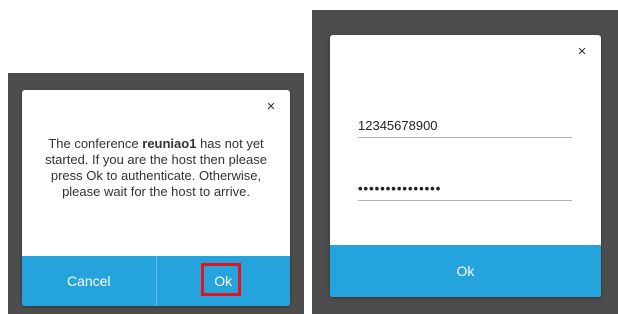 The height and width of the screenshot is (314, 618). What do you see at coordinates (465, 126) in the screenshot?
I see `username-field` at bounding box center [465, 126].